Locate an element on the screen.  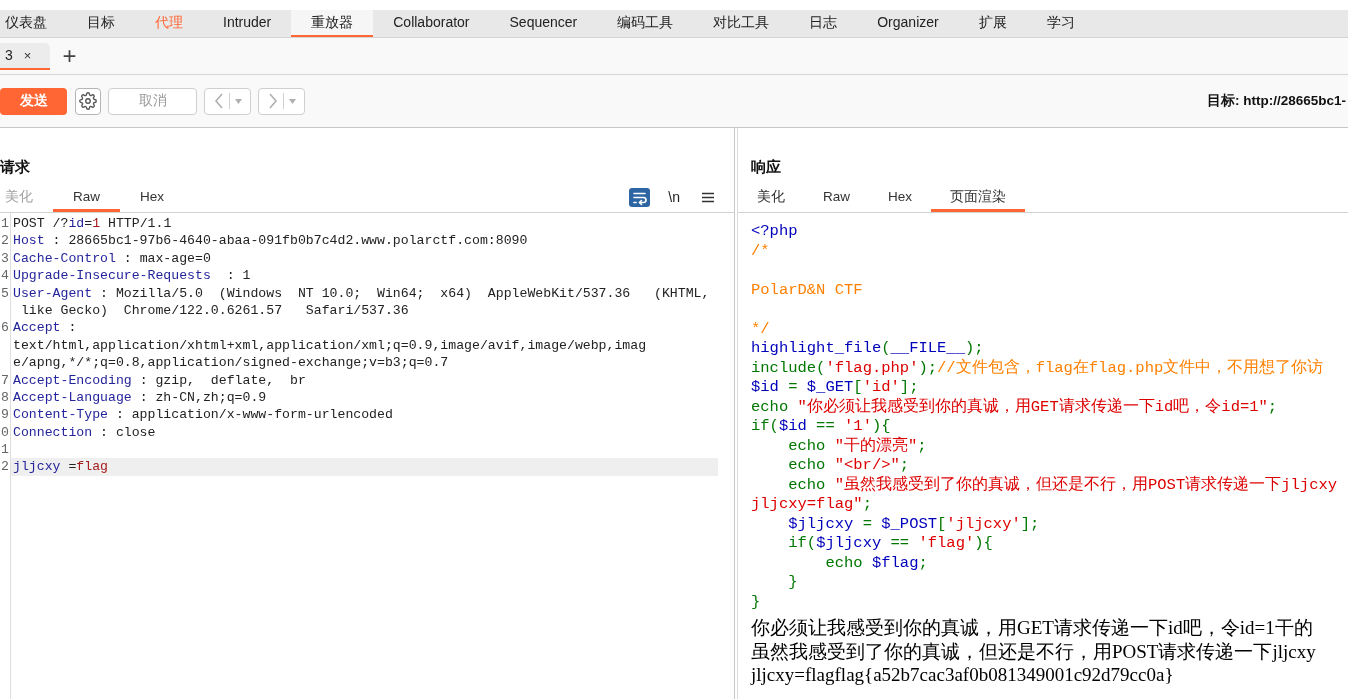
code-line: Content-Type : application/x-www-form-urlencoded is located at coordinates (203, 415).